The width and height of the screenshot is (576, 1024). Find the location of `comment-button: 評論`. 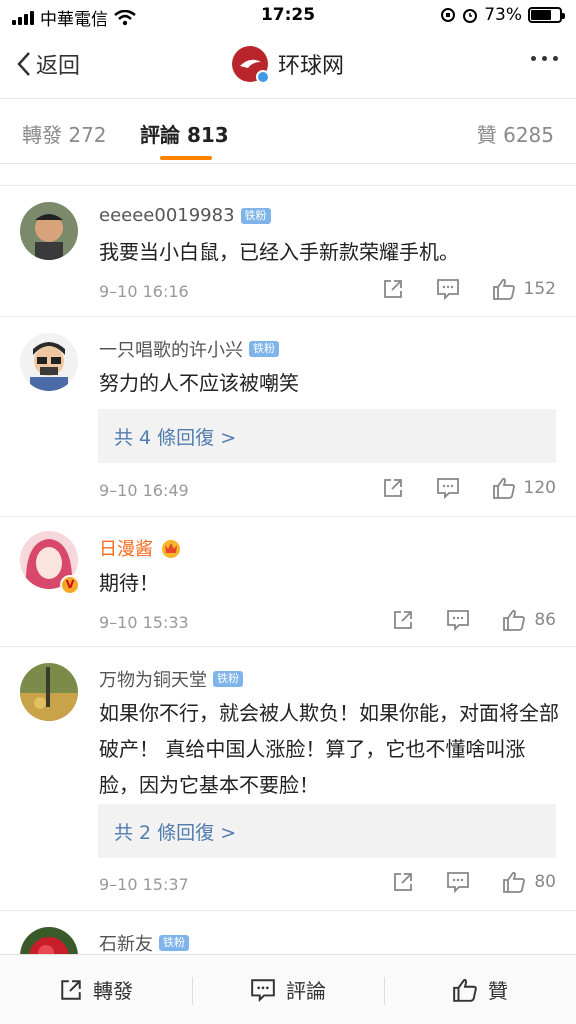

comment-button: 評論 is located at coordinates (288, 989).